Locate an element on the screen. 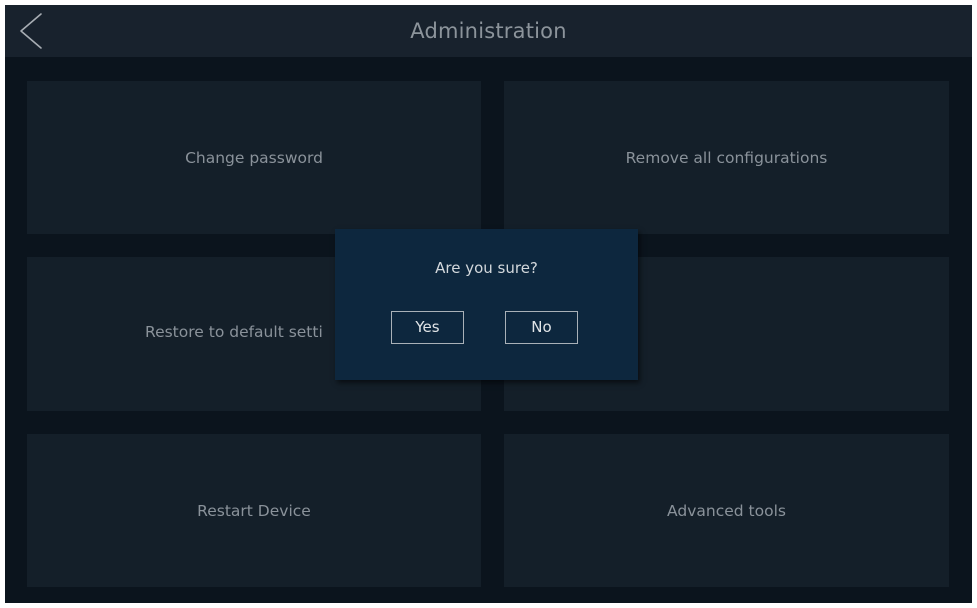 The height and width of the screenshot is (608, 977). advanced-tools-button: Advanced tools is located at coordinates (726, 510).